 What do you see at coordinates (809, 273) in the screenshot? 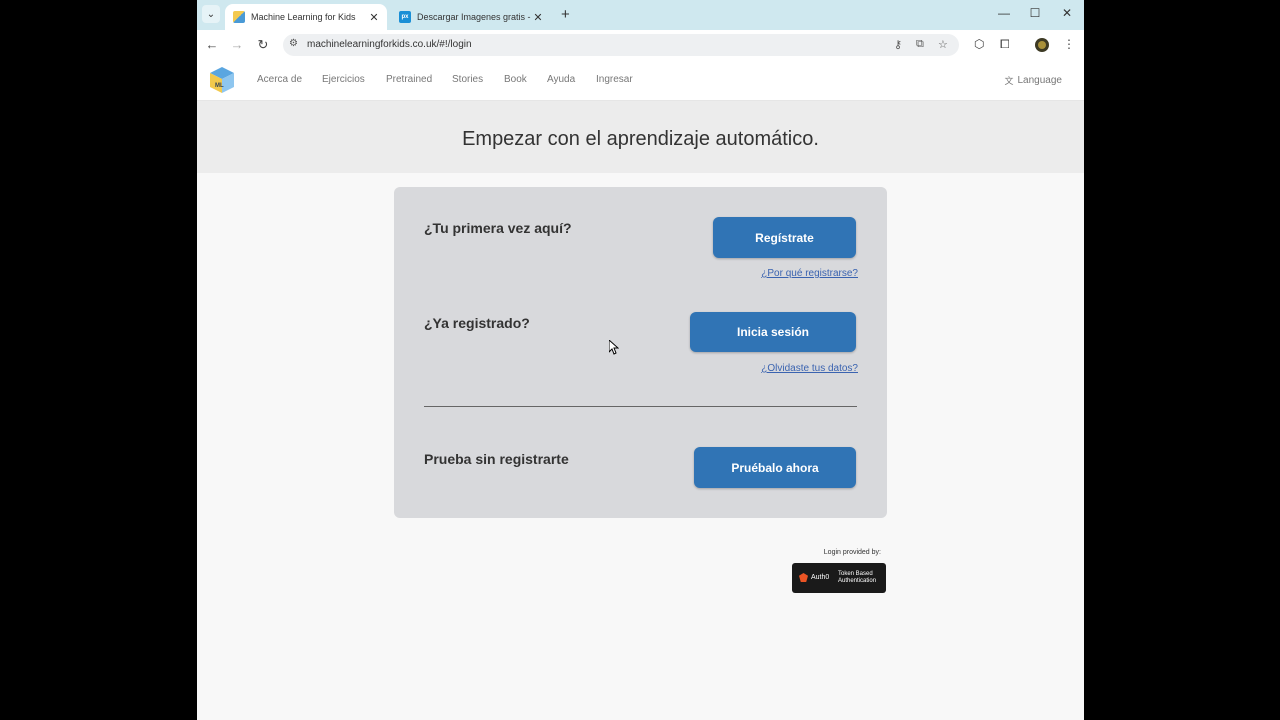
I see `why-register-link: ¿Por qué registrarse?` at bounding box center [809, 273].